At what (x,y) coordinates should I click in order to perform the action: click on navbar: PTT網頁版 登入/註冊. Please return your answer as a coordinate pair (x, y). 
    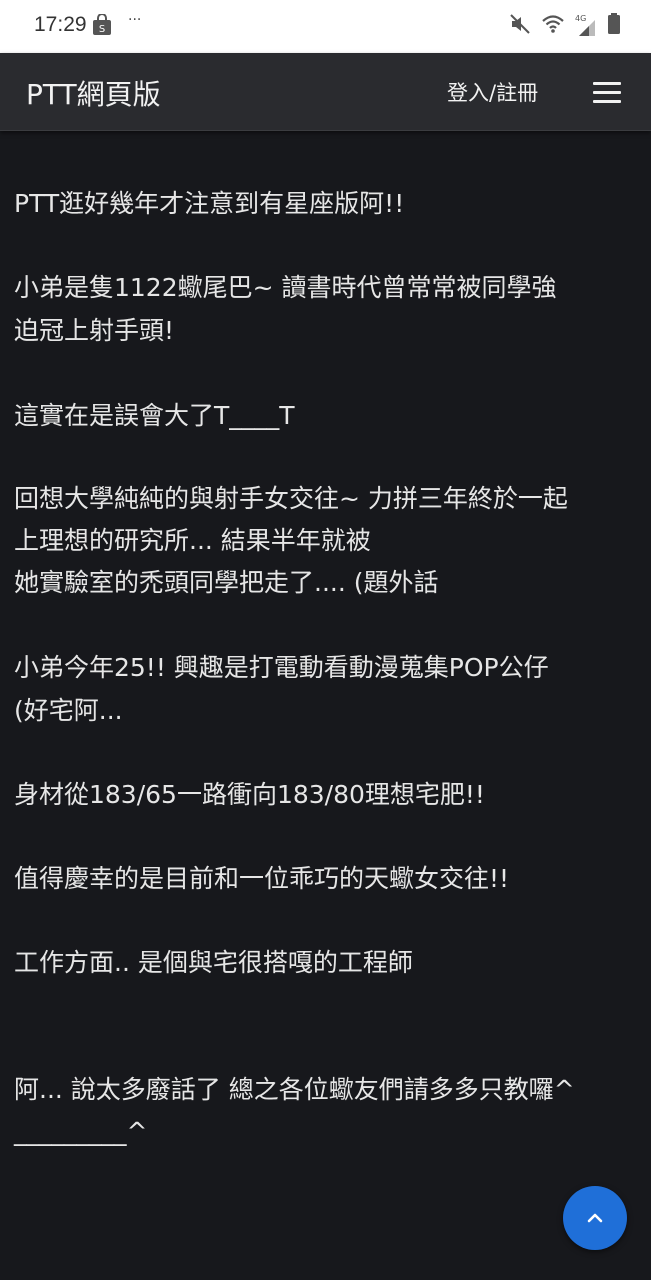
    Looking at the image, I should click on (325, 92).